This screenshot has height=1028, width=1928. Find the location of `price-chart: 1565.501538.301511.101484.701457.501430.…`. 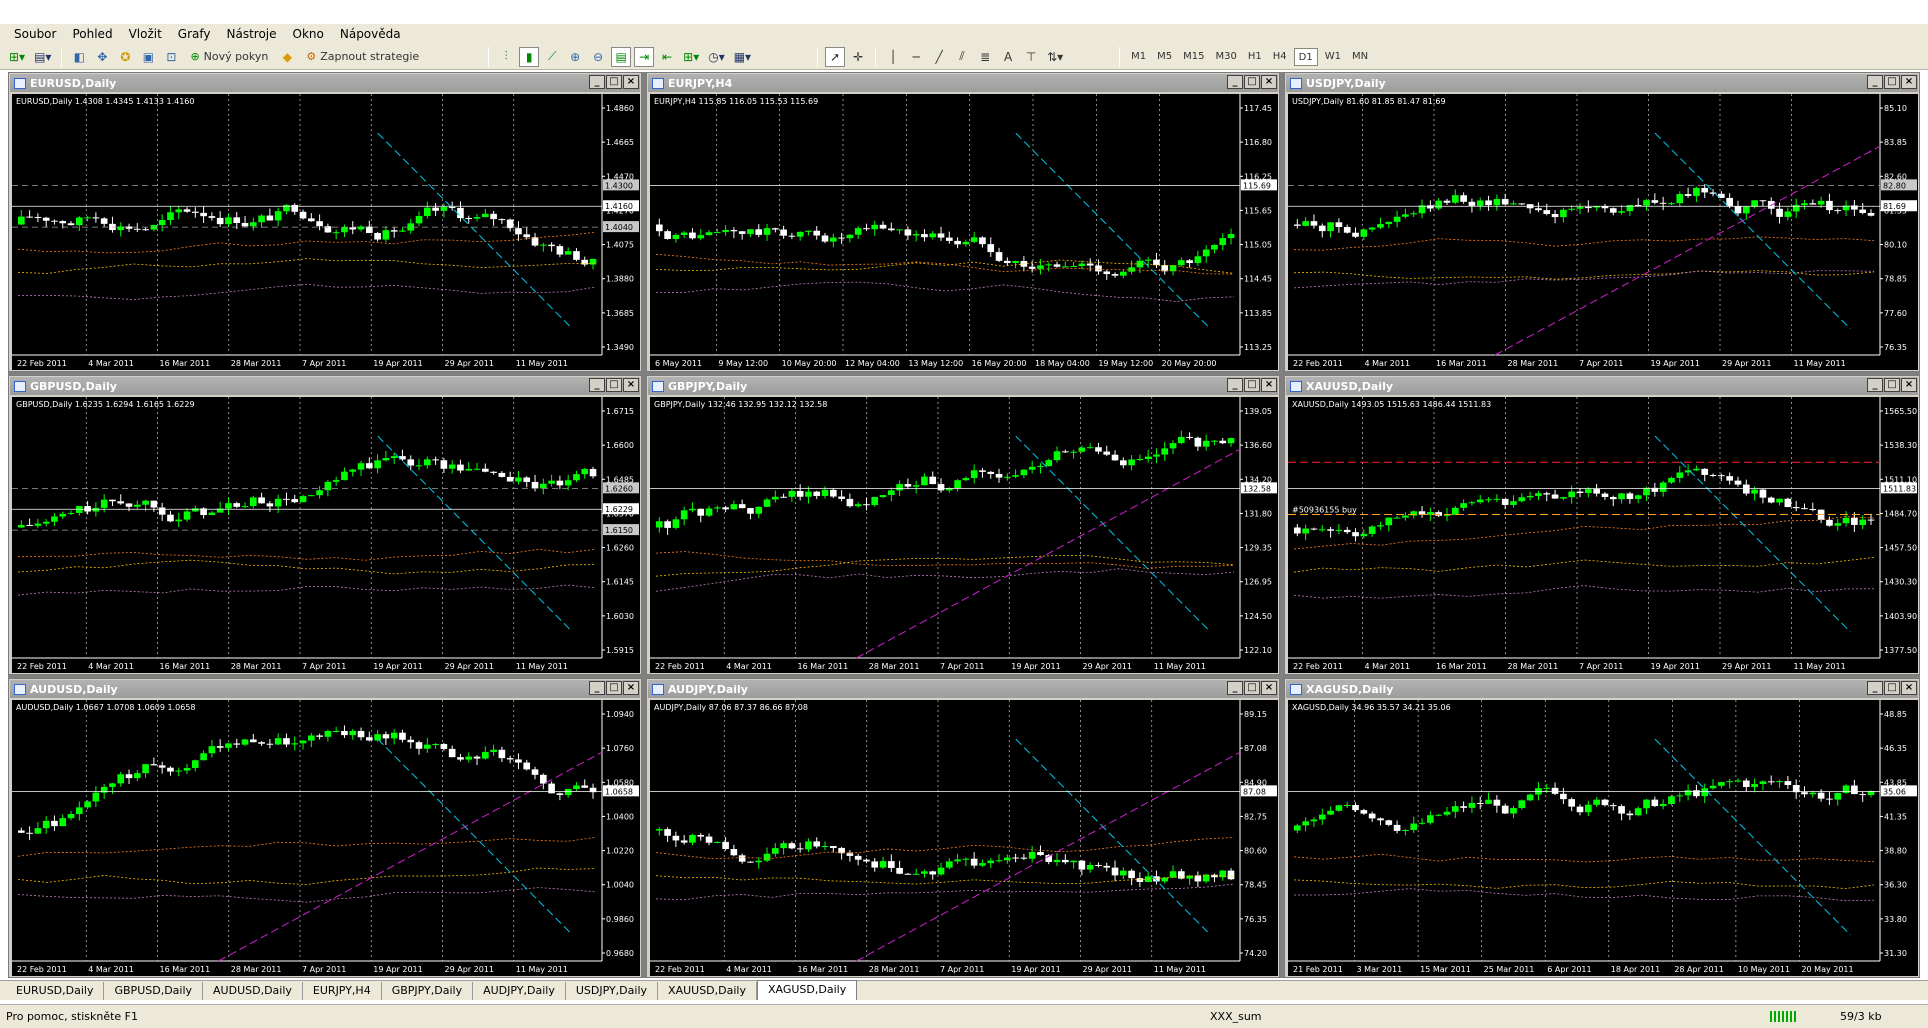

price-chart: 1565.501538.301511.101484.701457.501430.… is located at coordinates (1603, 535).